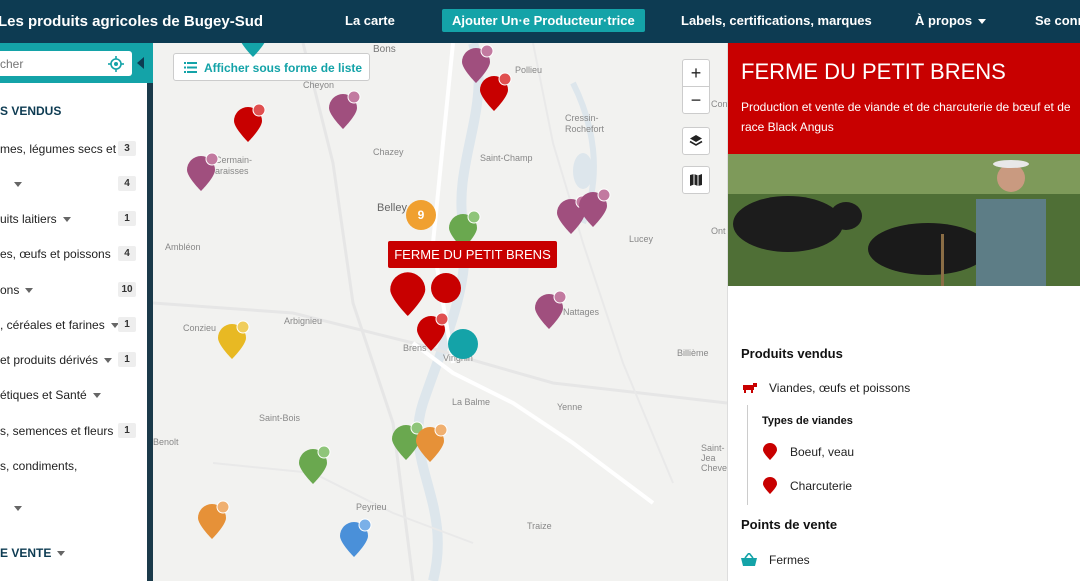  What do you see at coordinates (70, 508) in the screenshot?
I see `category-item` at bounding box center [70, 508].